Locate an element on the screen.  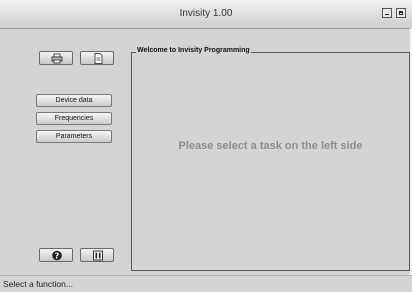
nav-frequencies-button: Frequencies is located at coordinates (74, 118).